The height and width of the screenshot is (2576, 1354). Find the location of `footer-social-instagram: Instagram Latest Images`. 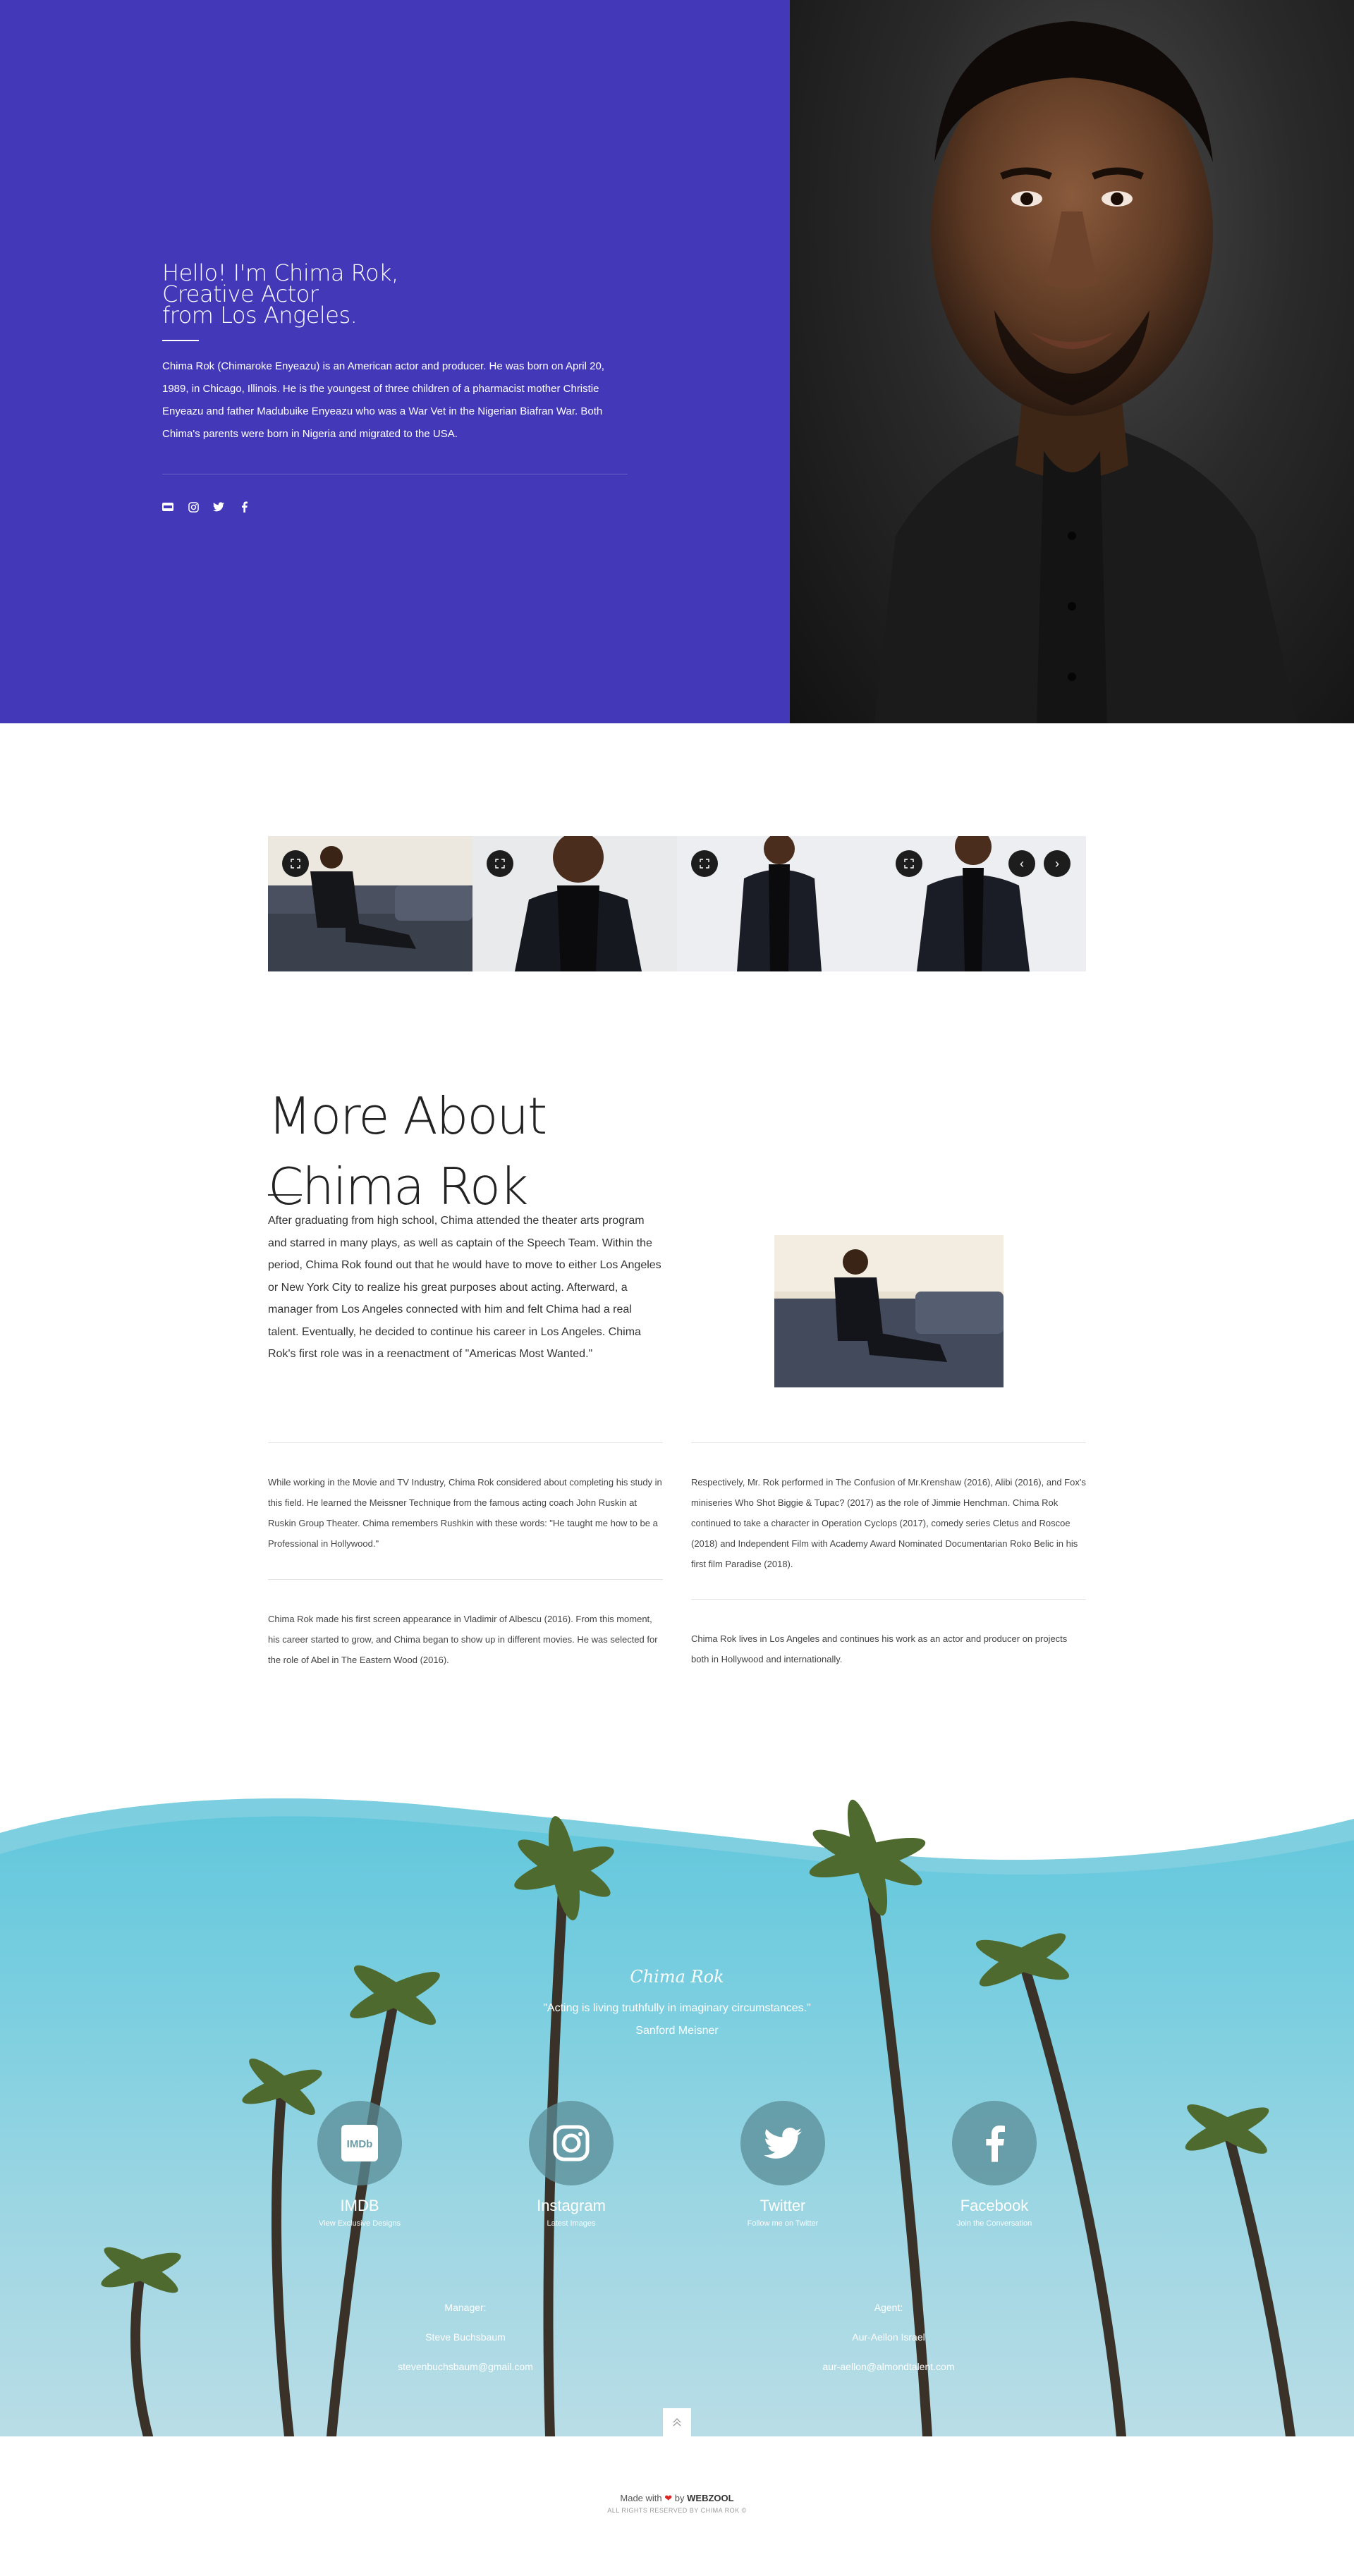

footer-social-instagram: Instagram Latest Images is located at coordinates (571, 2164).